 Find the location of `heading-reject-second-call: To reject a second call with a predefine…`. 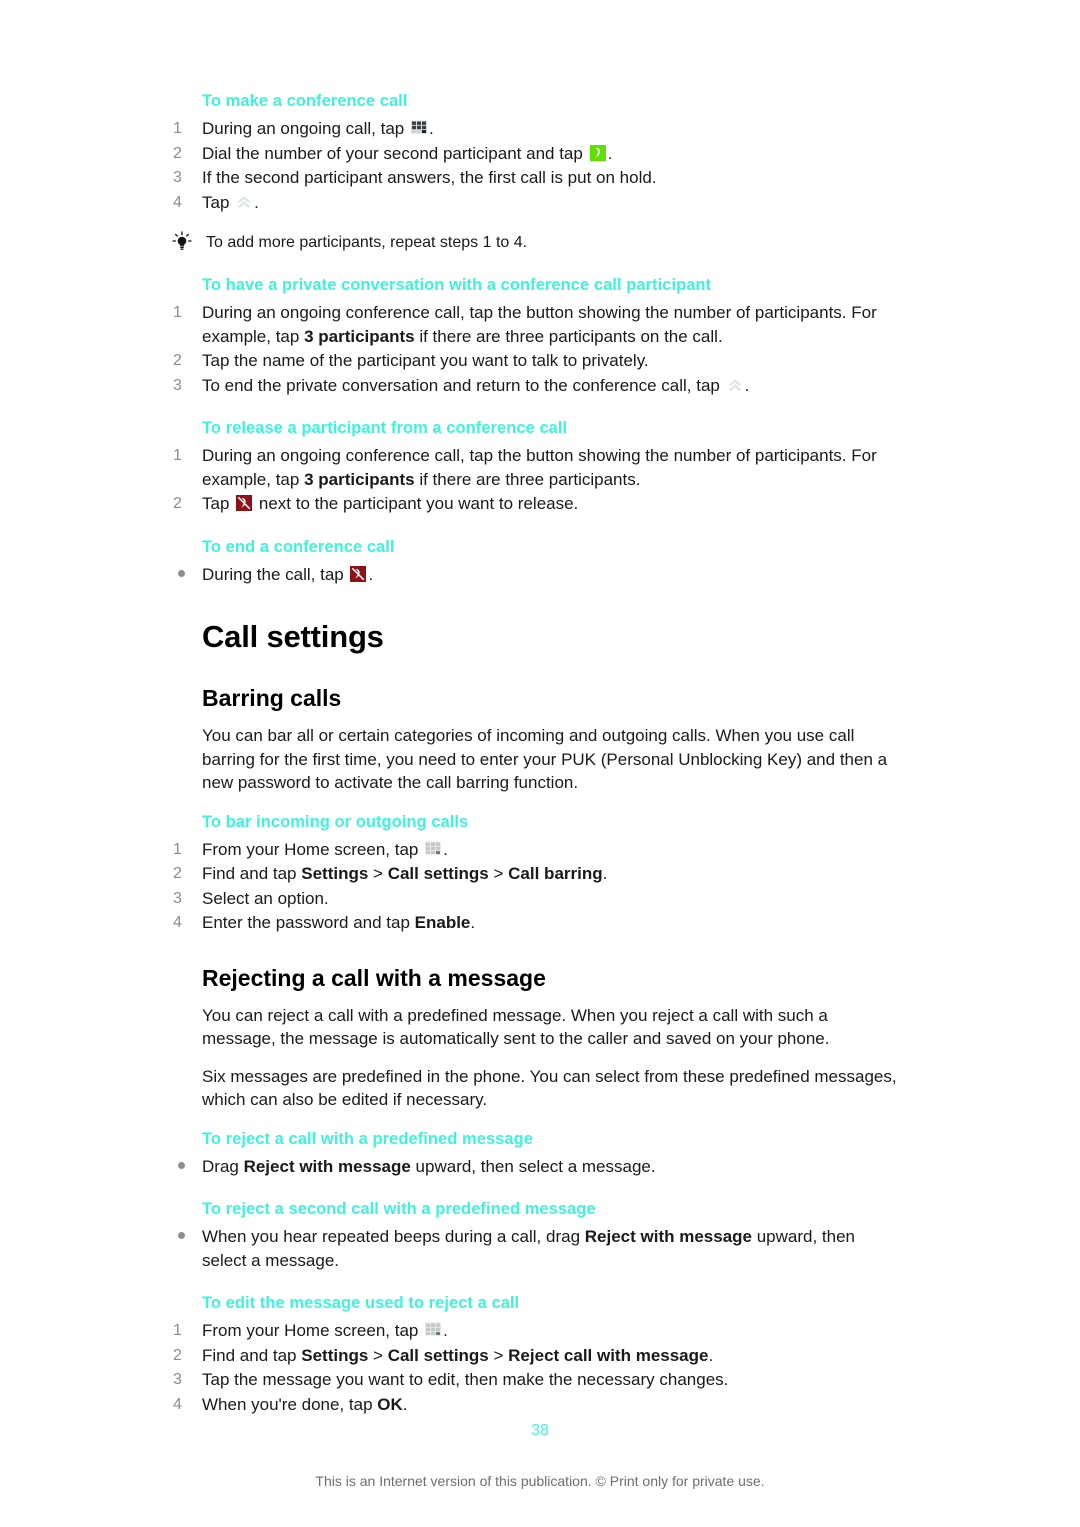

heading-reject-second-call: To reject a second call with a predefine… is located at coordinates (399, 1209).